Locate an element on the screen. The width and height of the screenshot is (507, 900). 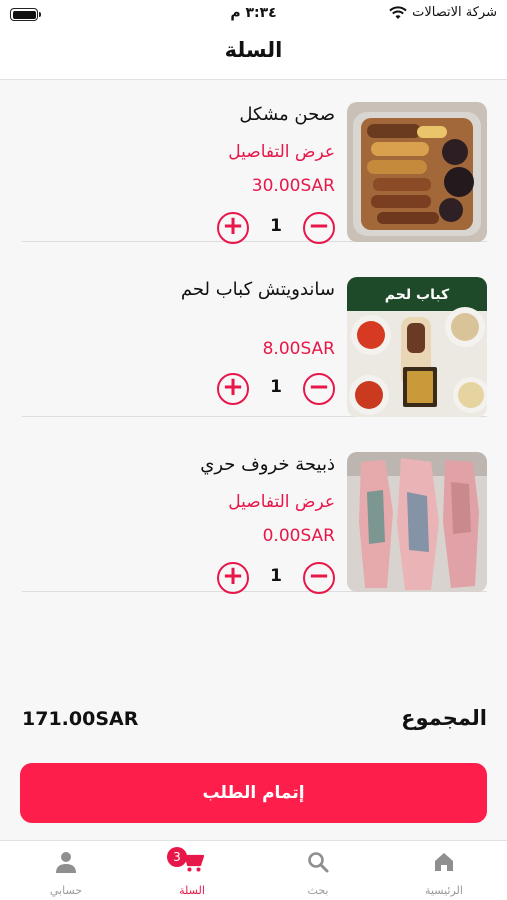
item-price: 8.00SAR is located at coordinates (298, 349).